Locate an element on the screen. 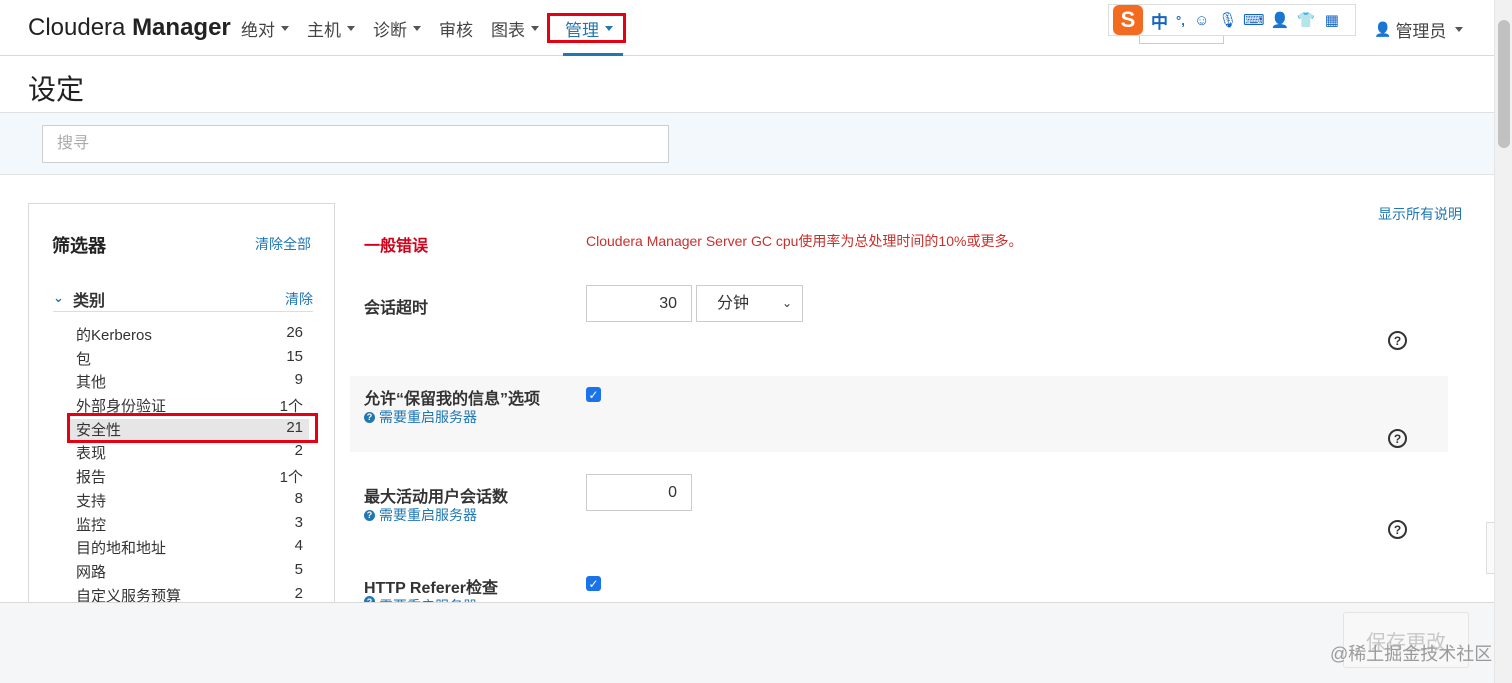 The height and width of the screenshot is (683, 1512). page-title: 设定 is located at coordinates (56, 89).